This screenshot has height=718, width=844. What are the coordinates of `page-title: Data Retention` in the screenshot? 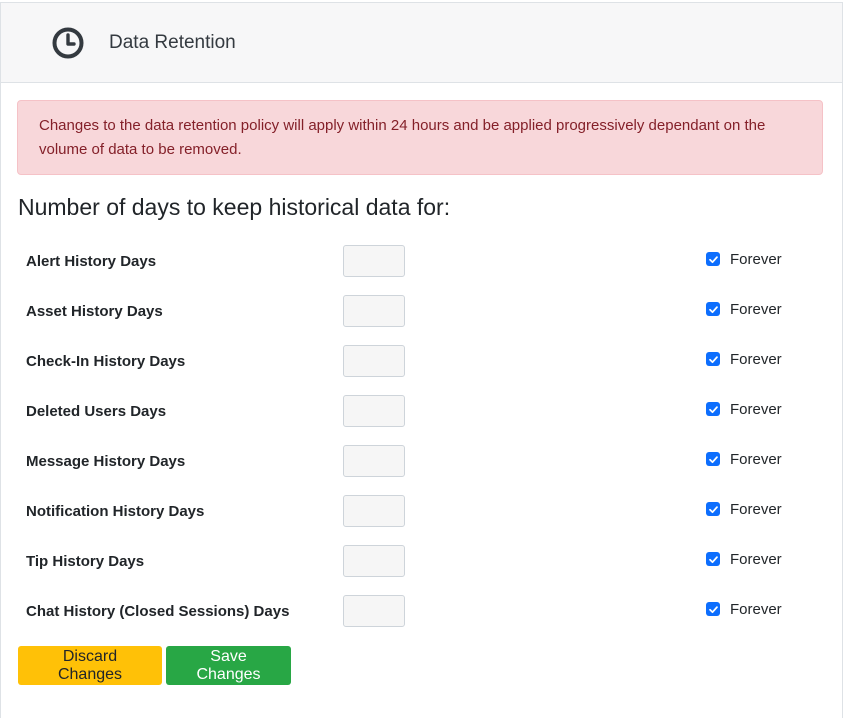 It's located at (172, 42).